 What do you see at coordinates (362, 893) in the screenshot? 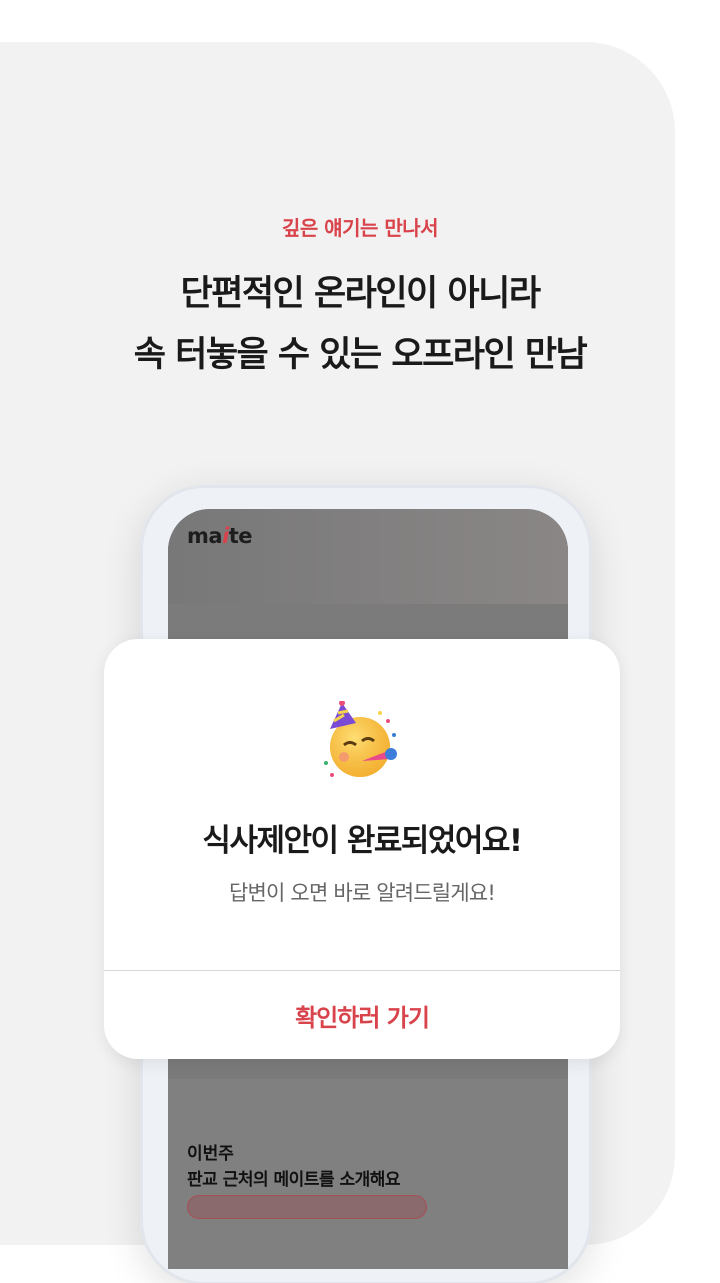
I see `dialog-subtitle: 답변이 오면 바로 알려드릴게요!` at bounding box center [362, 893].